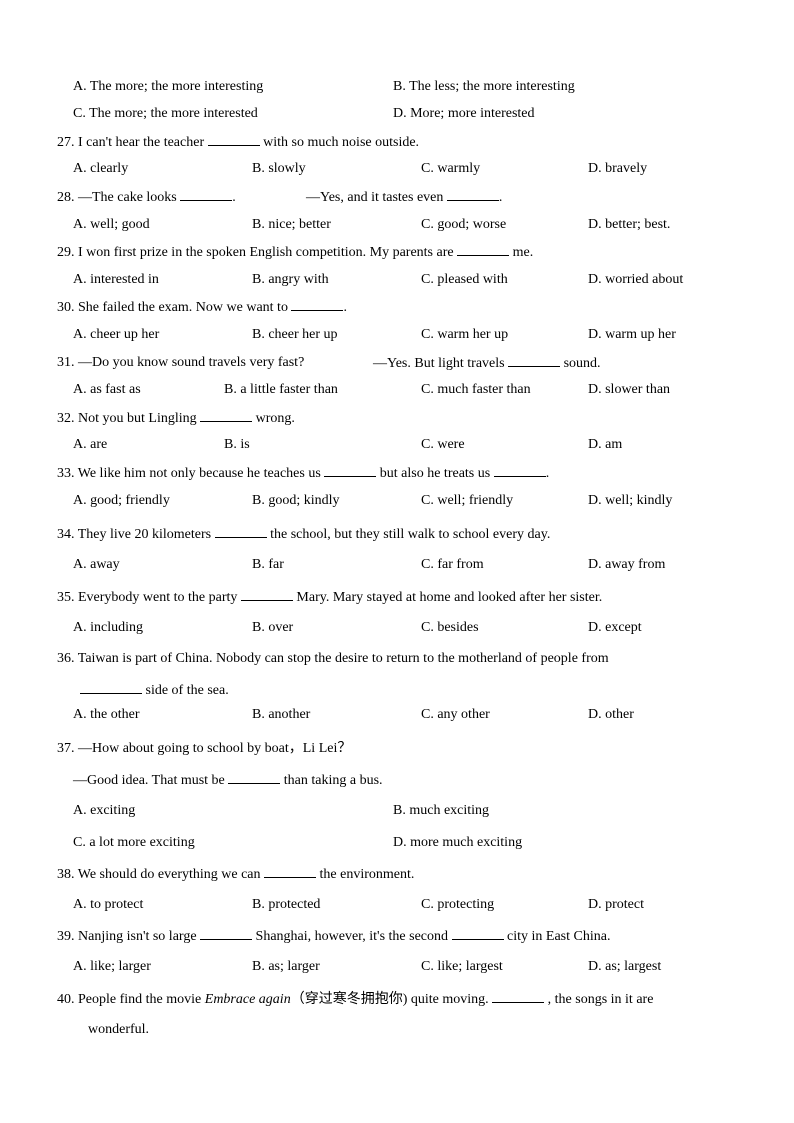 The width and height of the screenshot is (794, 1123). I want to click on q39-option-b: B. as; larger, so click(286, 967).